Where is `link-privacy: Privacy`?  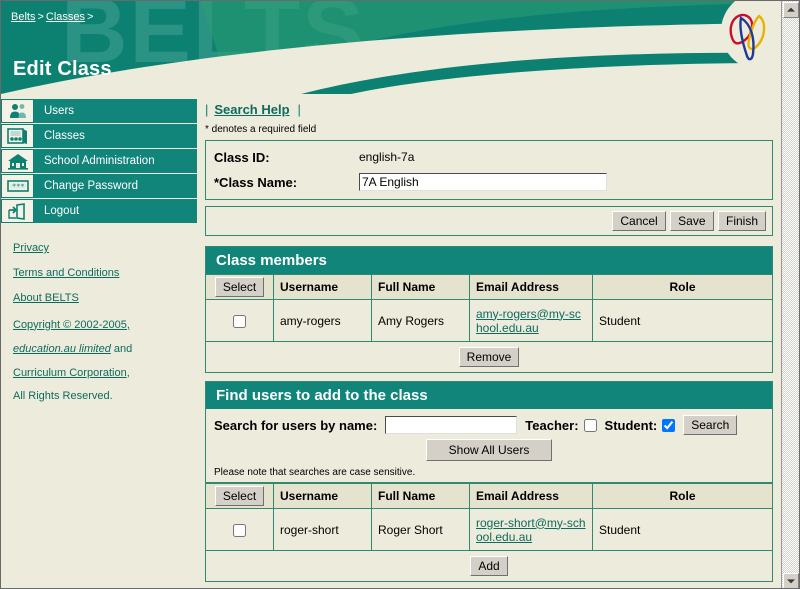
link-privacy: Privacy is located at coordinates (31, 249).